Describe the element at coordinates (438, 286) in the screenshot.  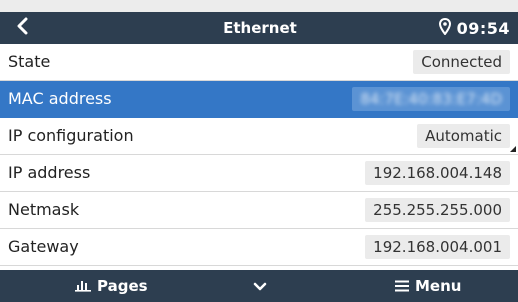
I see `menu-label: Menu` at that location.